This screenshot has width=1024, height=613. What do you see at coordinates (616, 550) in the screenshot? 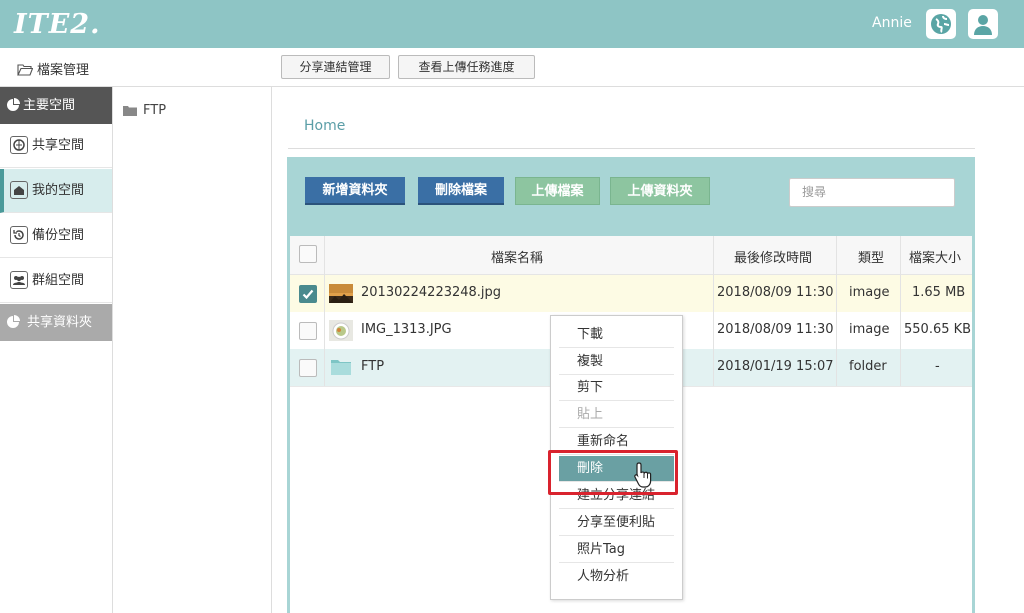
I see `menu-item-photo-tag: 照片Tag` at bounding box center [616, 550].